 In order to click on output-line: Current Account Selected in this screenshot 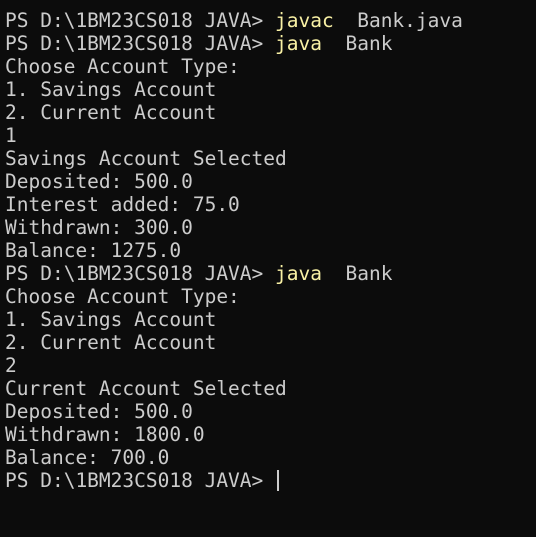, I will do `click(146, 388)`.